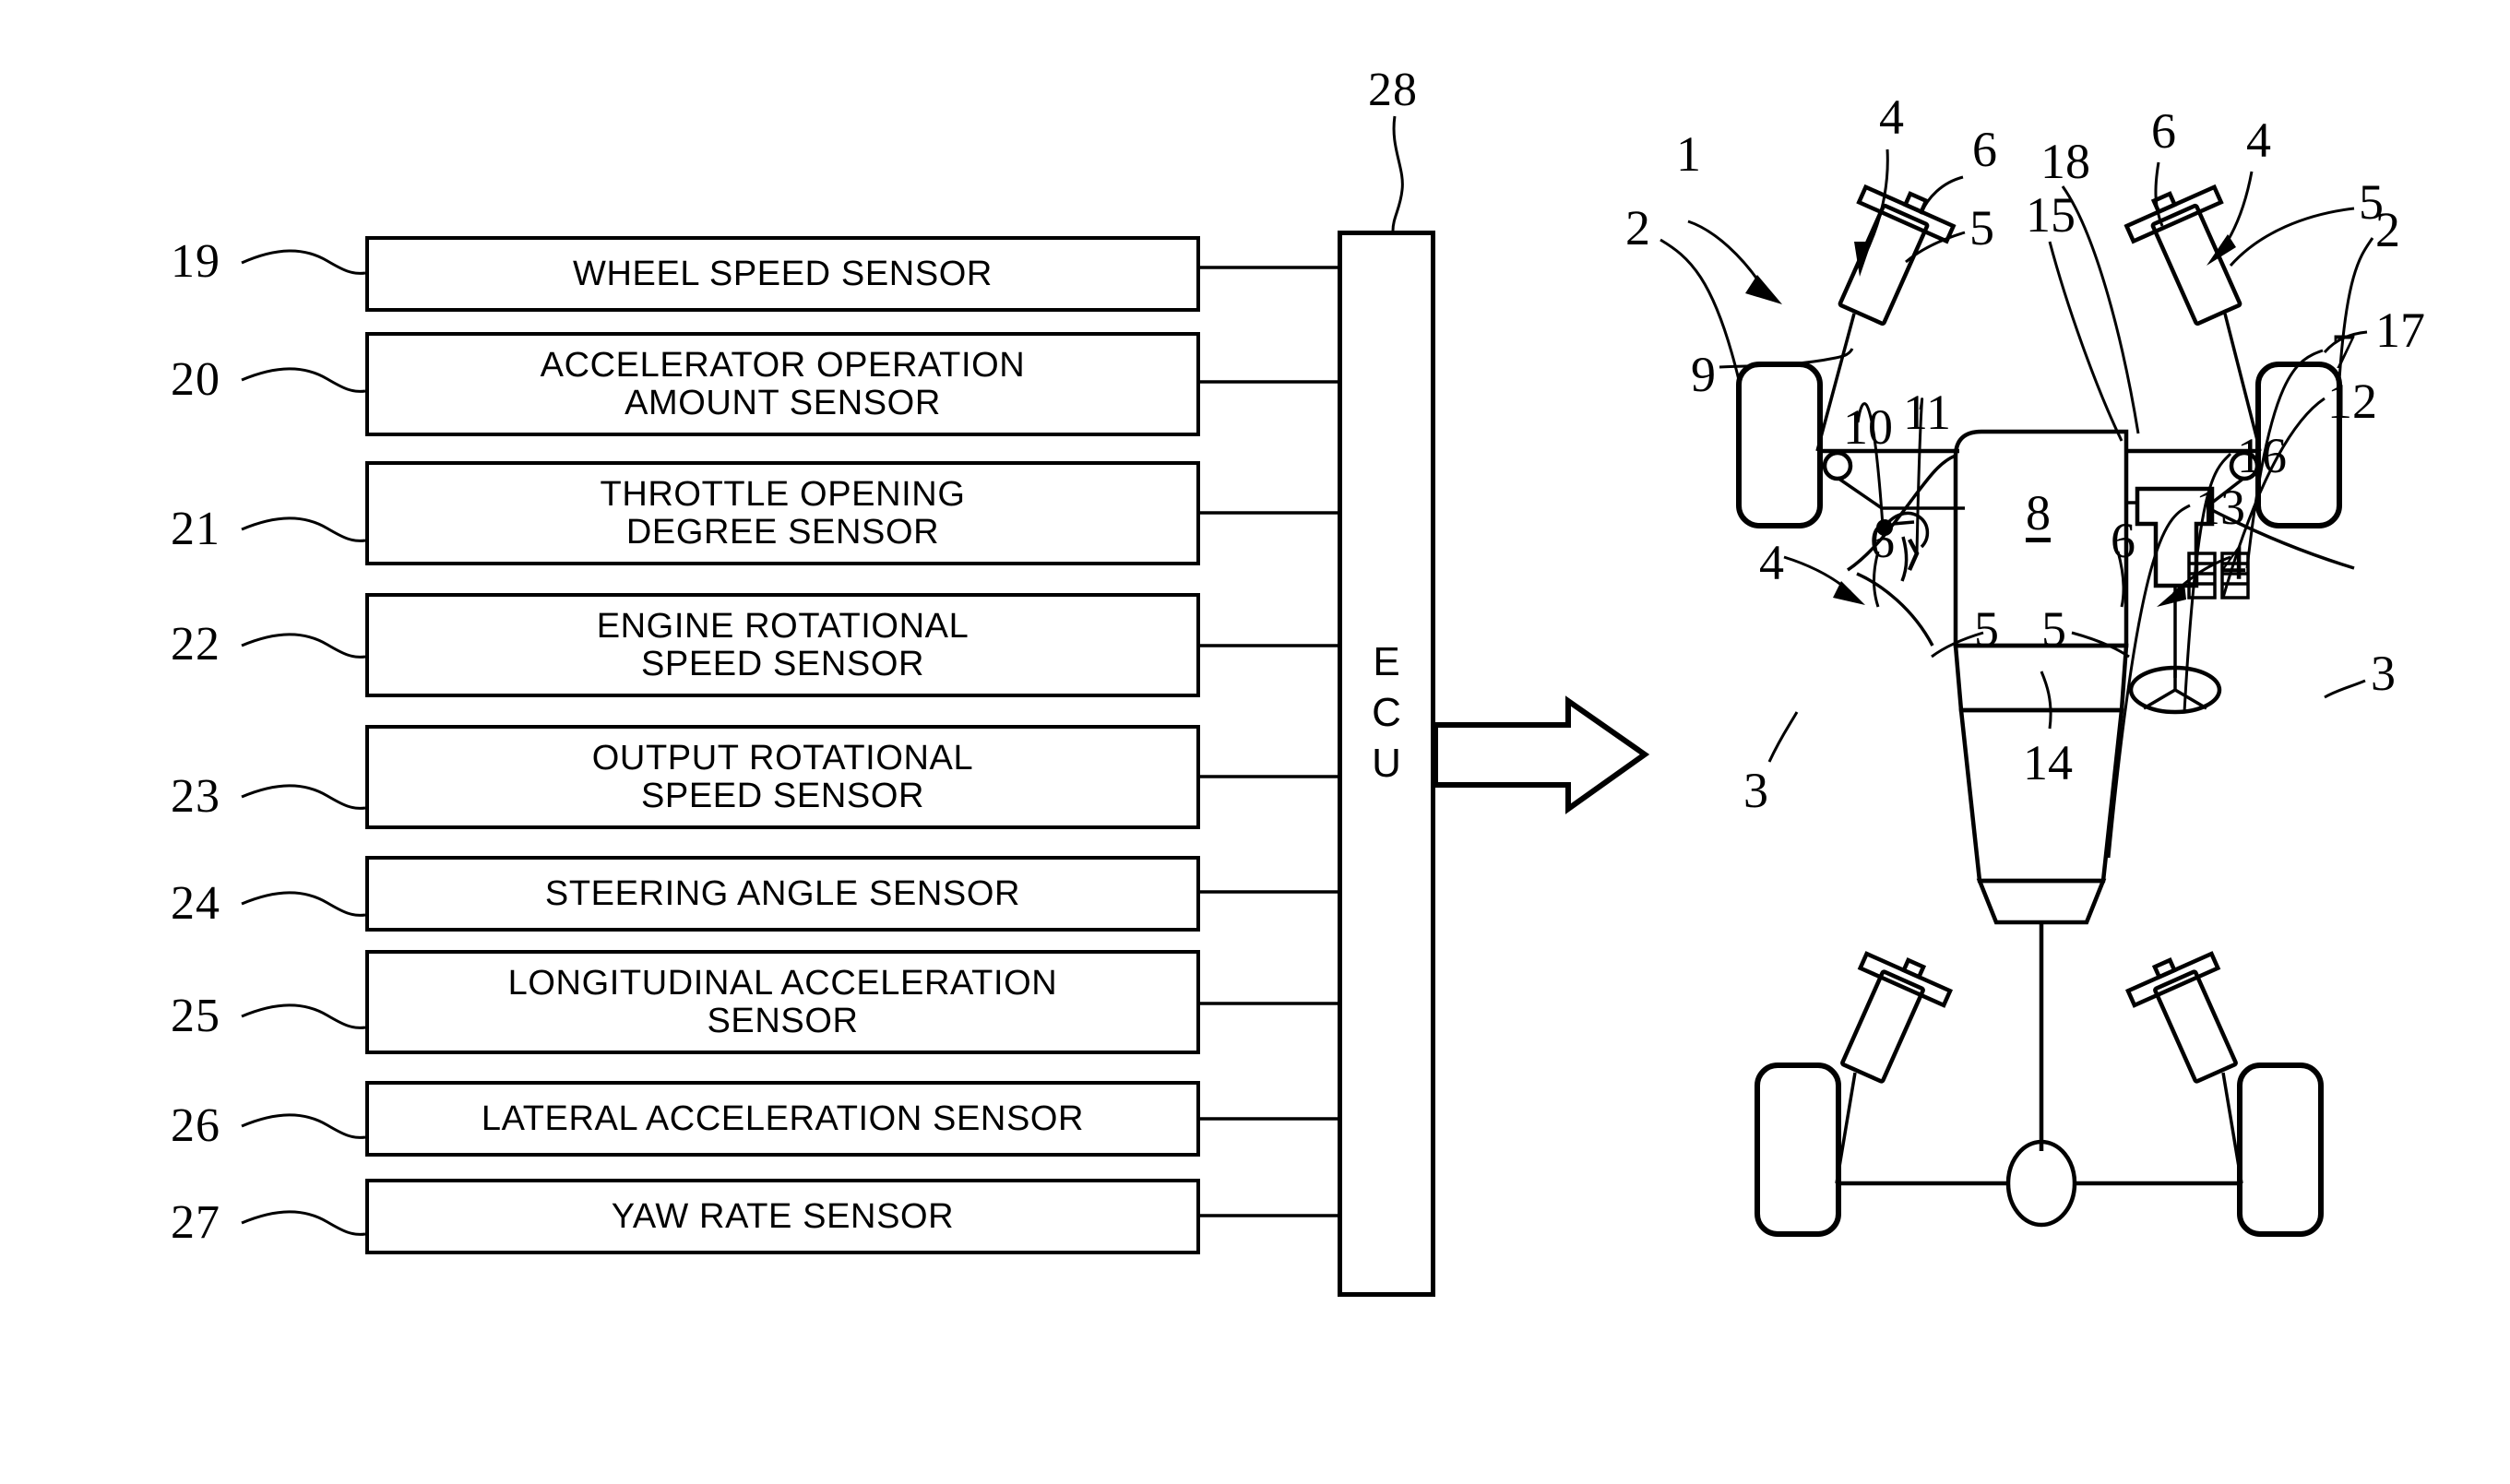 The width and height of the screenshot is (2510, 1484). I want to click on sensor-box-steering-angle: STEERING ANGLE SENSOR, so click(783, 894).